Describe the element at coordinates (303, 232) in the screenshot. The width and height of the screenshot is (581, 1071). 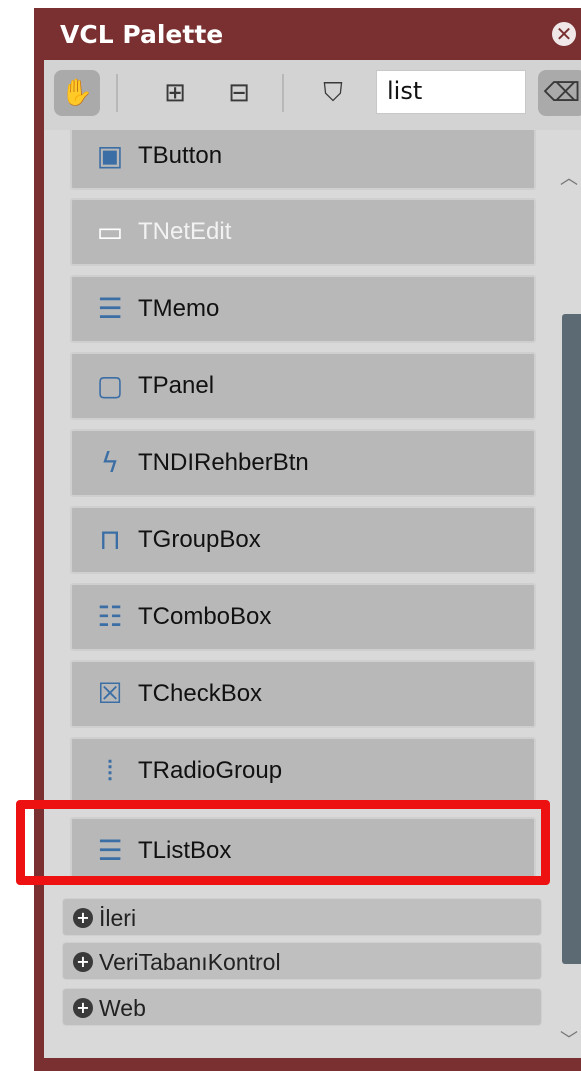
I see `list-item: ▭ TNetEdit` at that location.